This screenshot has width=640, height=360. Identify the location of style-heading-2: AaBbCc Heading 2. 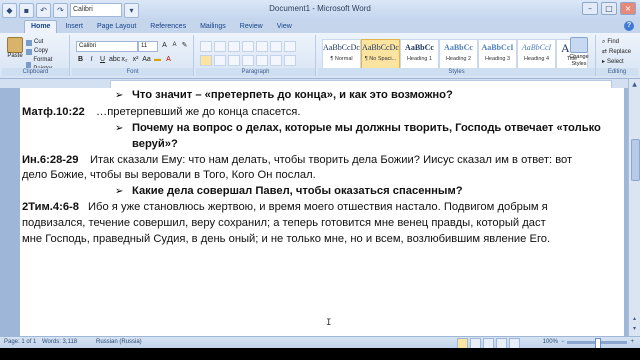
(458, 54).